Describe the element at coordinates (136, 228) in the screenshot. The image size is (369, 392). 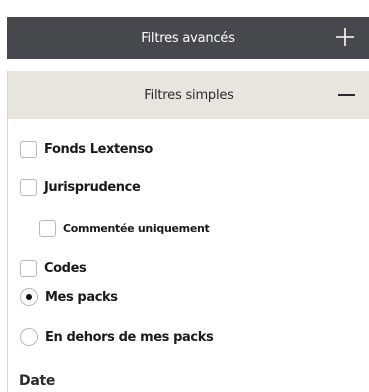
I see `filter-commentee-uniquement-label: Commentée uniquement` at that location.